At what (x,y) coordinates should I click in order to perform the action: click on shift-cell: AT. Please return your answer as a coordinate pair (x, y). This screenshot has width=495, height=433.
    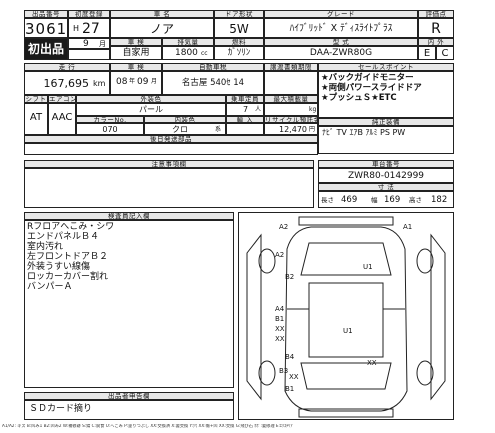
    Looking at the image, I should click on (36, 119).